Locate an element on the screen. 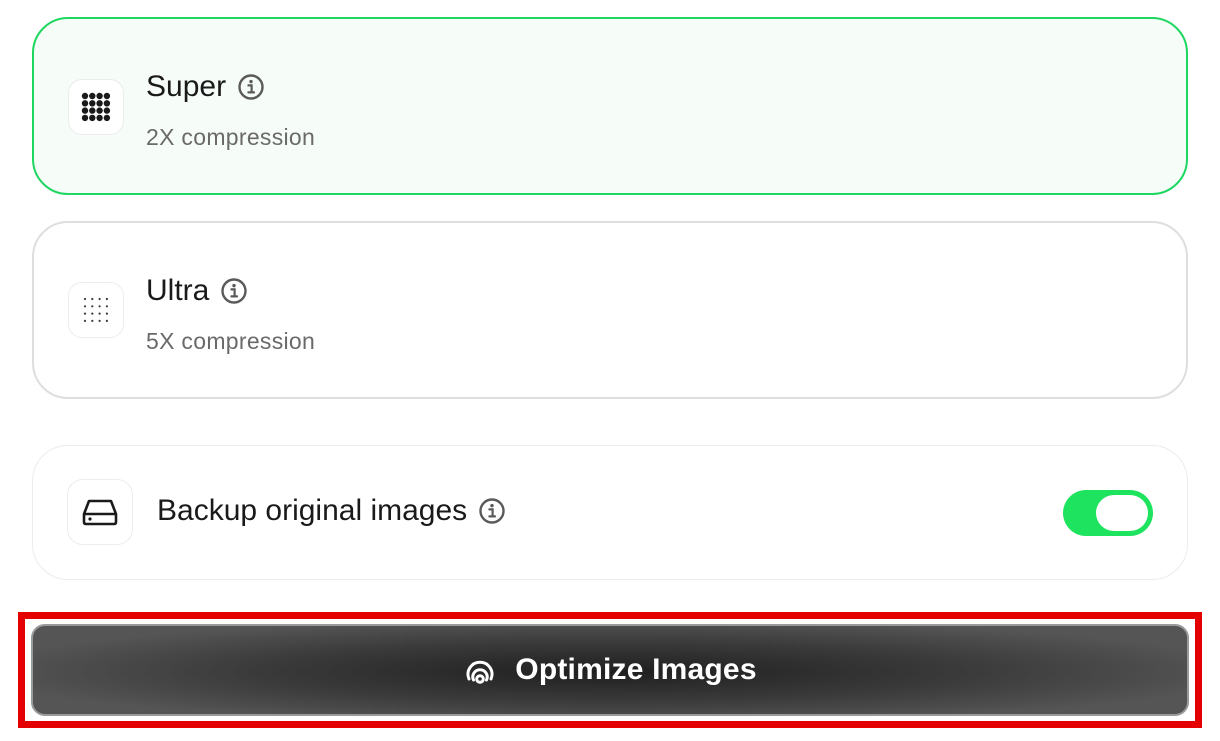  optimize-icon is located at coordinates (480, 670).